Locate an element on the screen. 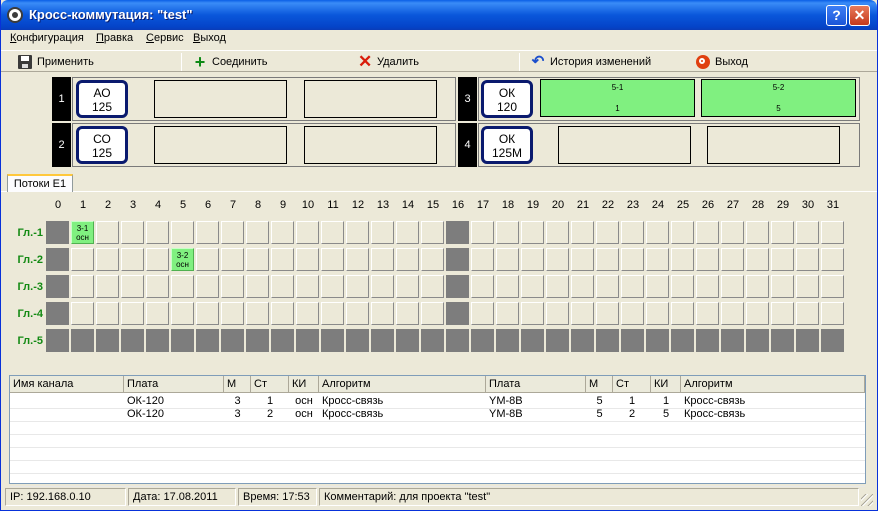  column-header: Алгоритм is located at coordinates (402, 384).